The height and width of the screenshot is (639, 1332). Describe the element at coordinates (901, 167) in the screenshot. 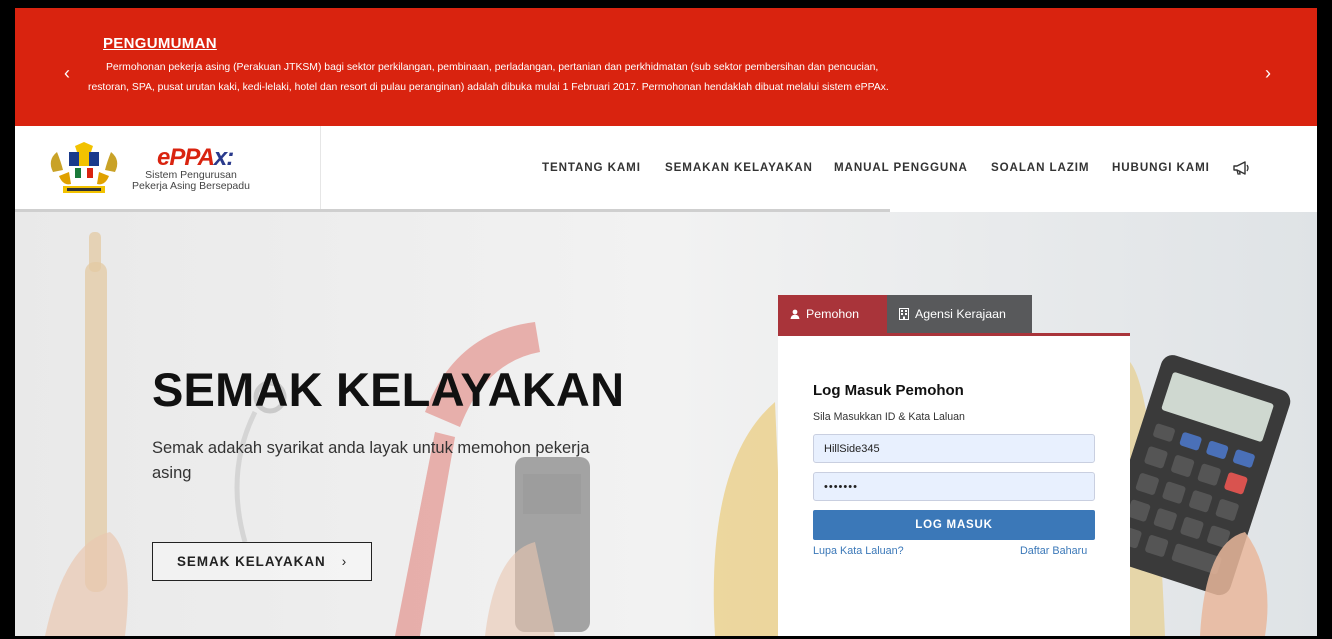

I see `nav-manual-pengguna: MANUAL PENGGUNA` at that location.